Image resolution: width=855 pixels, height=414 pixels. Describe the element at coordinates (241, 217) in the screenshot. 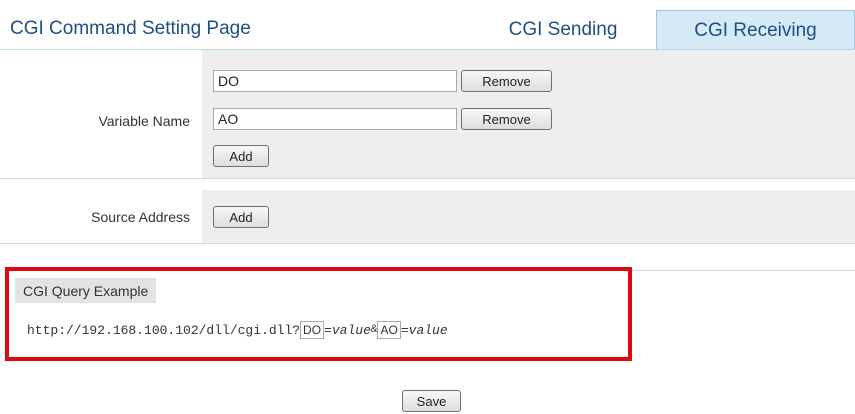

I see `add-source-address-button: Add` at that location.